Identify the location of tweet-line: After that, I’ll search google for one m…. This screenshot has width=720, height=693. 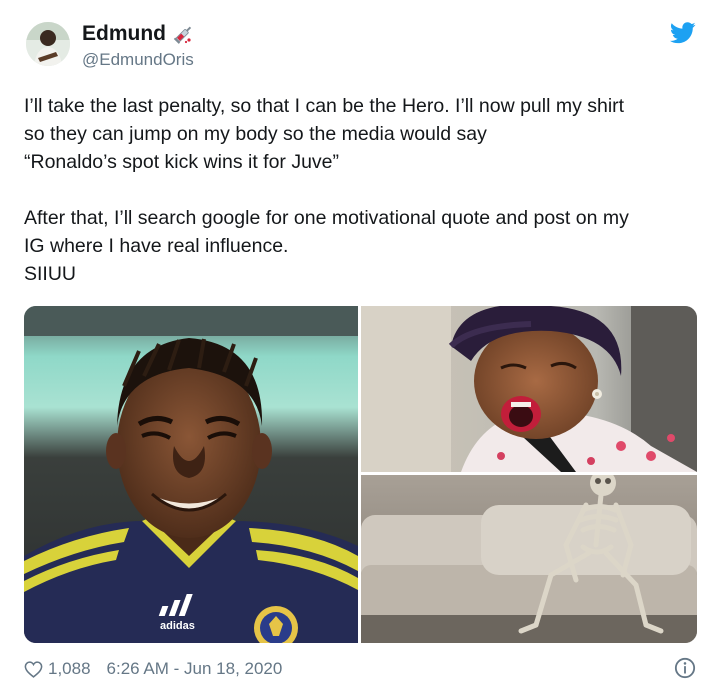
(326, 218).